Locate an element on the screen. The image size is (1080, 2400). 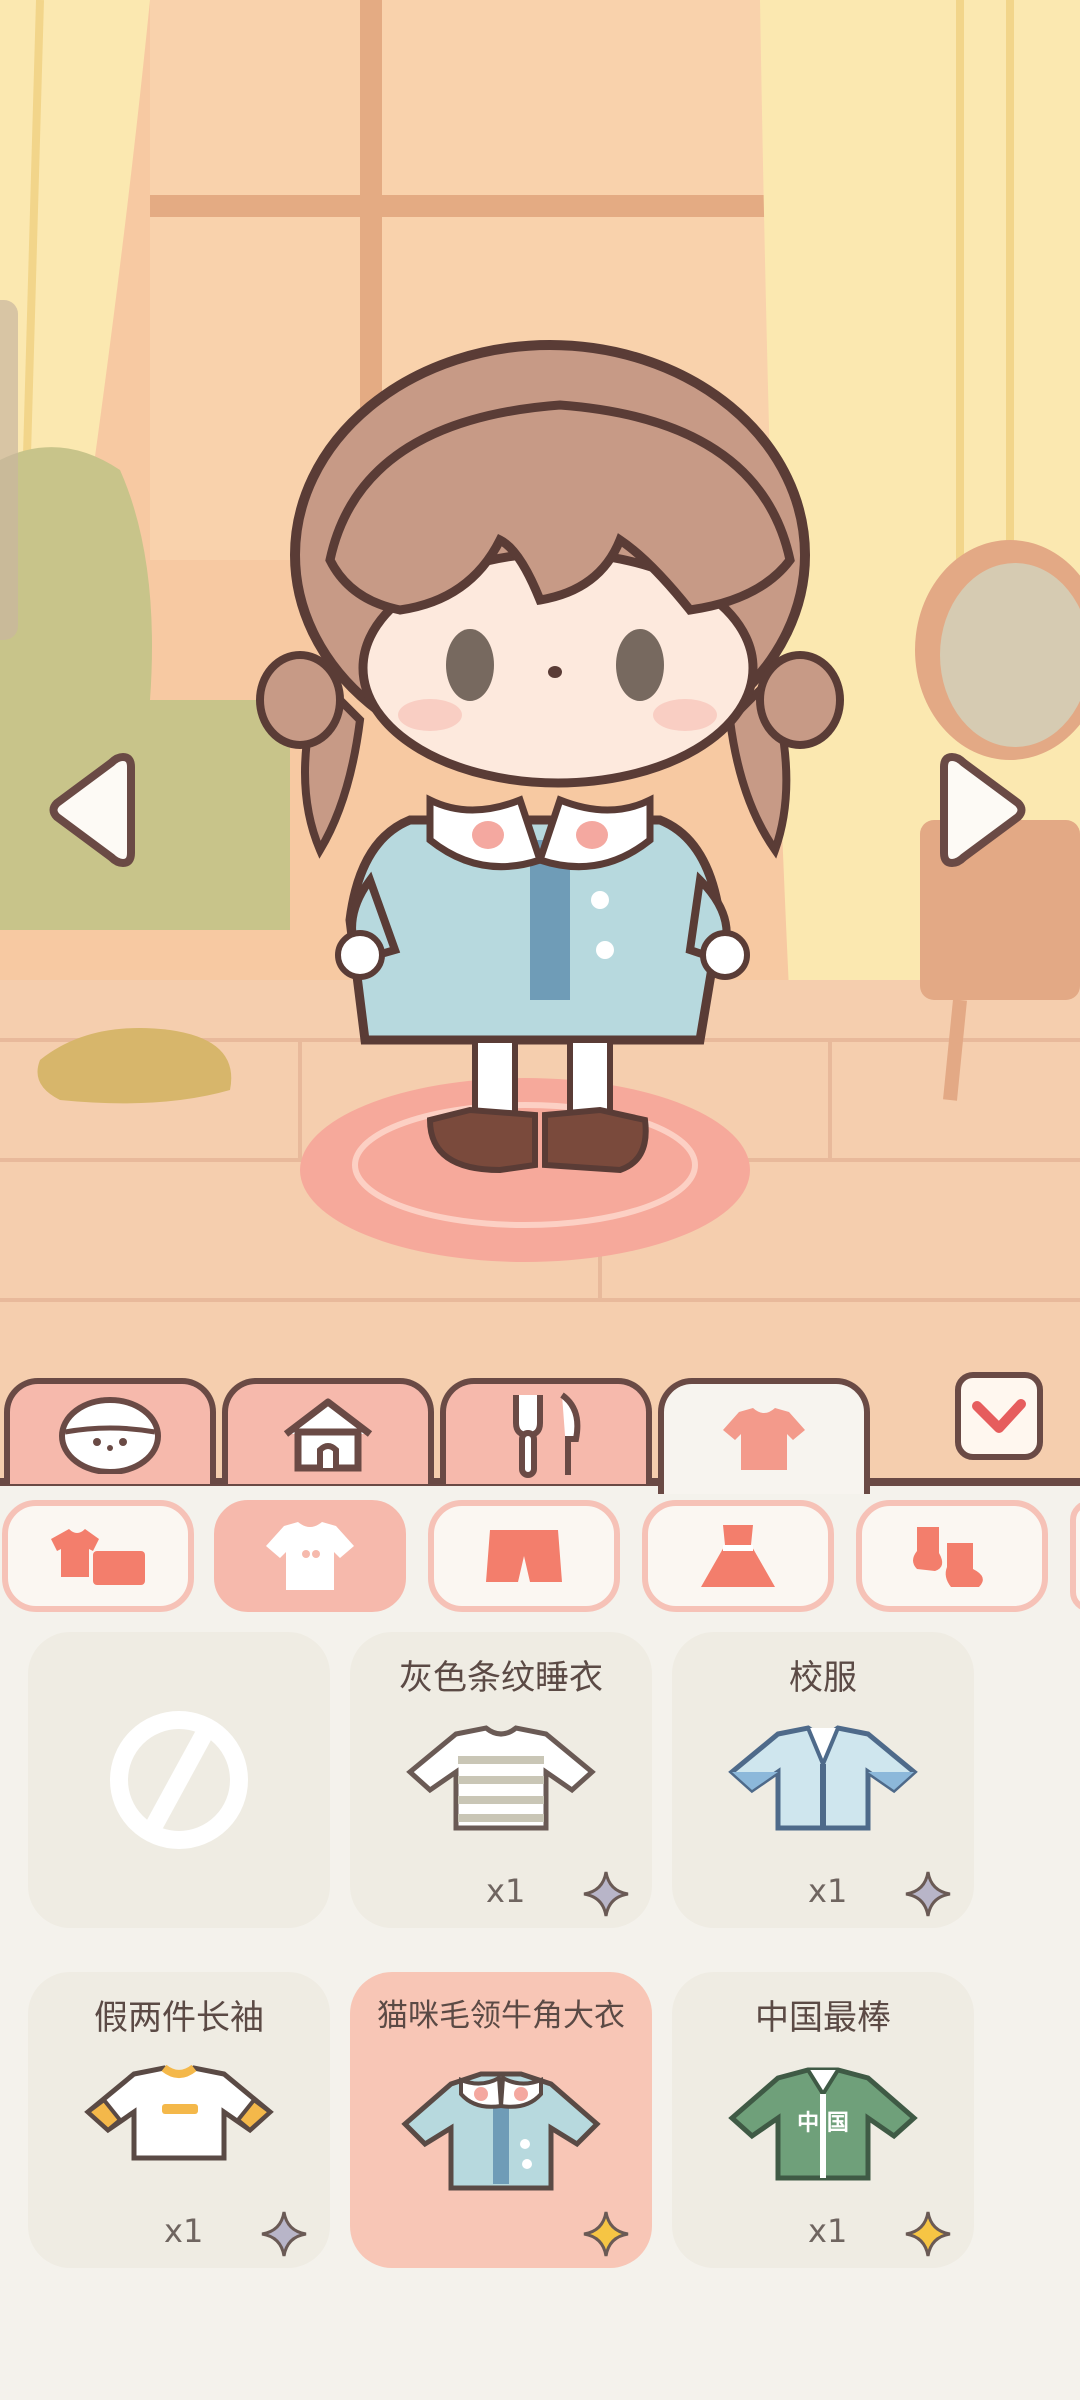
outfit-set-icon is located at coordinates (98, 1557).